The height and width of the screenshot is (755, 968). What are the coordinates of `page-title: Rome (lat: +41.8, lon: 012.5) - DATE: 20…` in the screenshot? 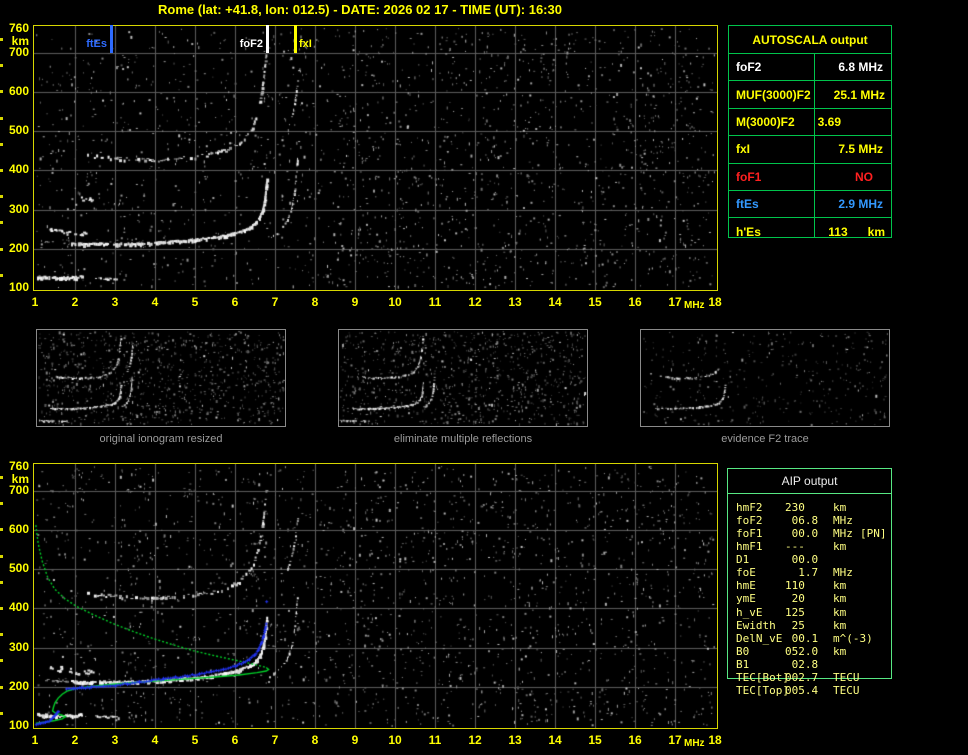 It's located at (360, 9).